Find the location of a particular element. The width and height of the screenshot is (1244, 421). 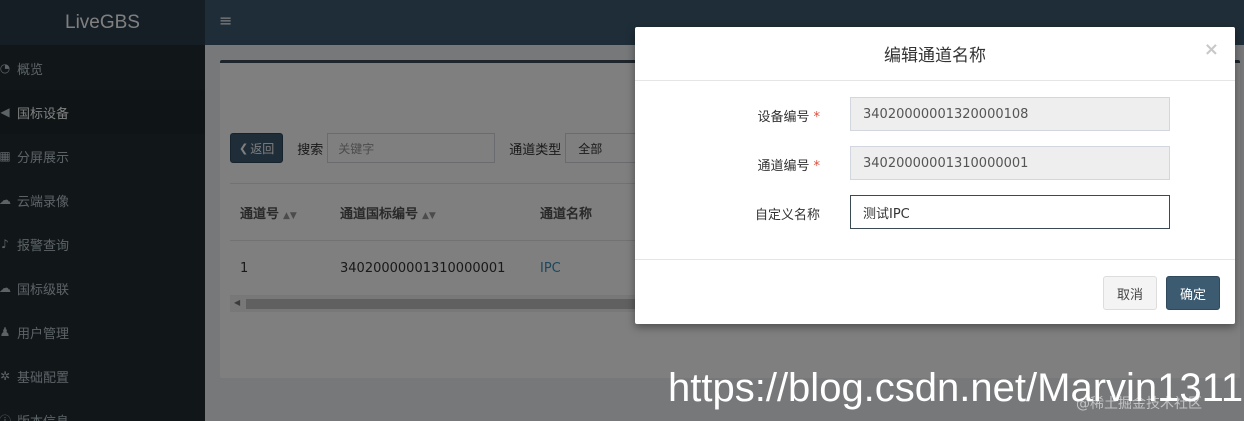

device-id-field: 34020000001320000108 is located at coordinates (1010, 114).